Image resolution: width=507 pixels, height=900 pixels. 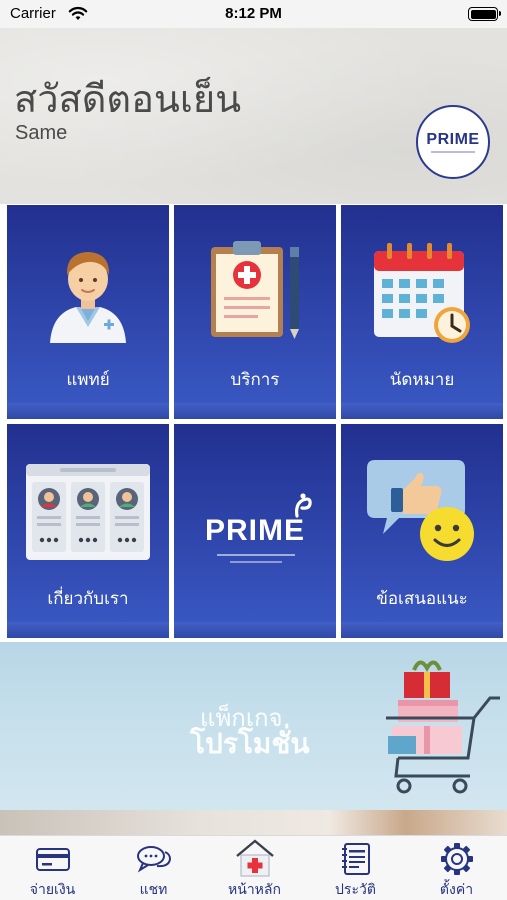 What do you see at coordinates (255, 858) in the screenshot?
I see `home-cross-icon` at bounding box center [255, 858].